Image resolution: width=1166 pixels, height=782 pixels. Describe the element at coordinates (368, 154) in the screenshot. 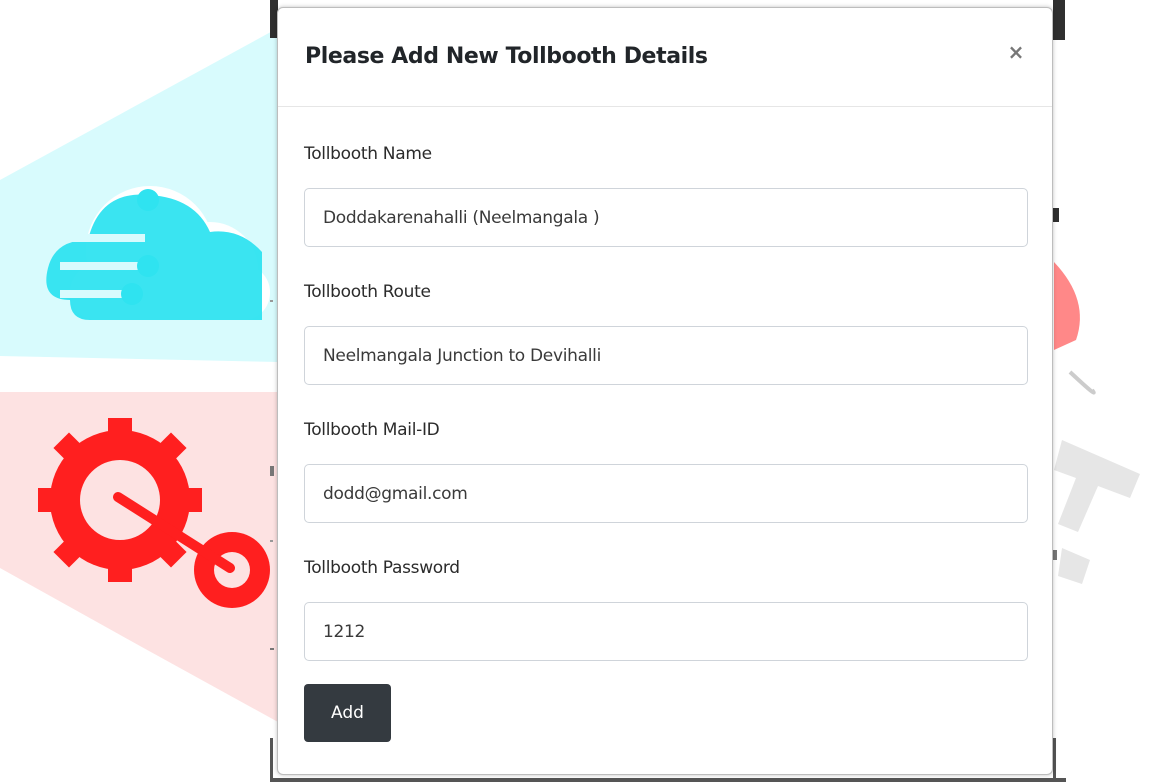

I see `tollbooth-name-label: Tollbooth Name` at that location.